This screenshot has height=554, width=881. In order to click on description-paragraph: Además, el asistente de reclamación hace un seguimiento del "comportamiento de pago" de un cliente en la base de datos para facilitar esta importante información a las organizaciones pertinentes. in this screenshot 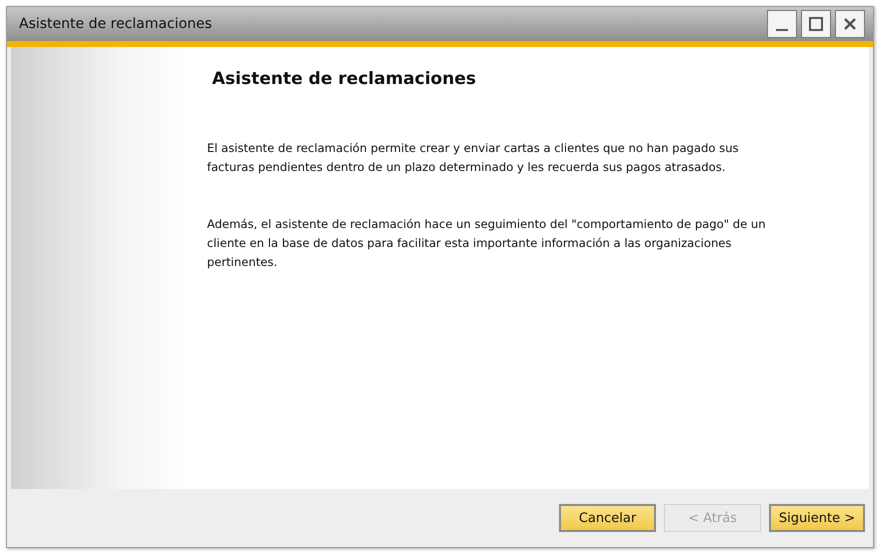, I will do `click(487, 243)`.